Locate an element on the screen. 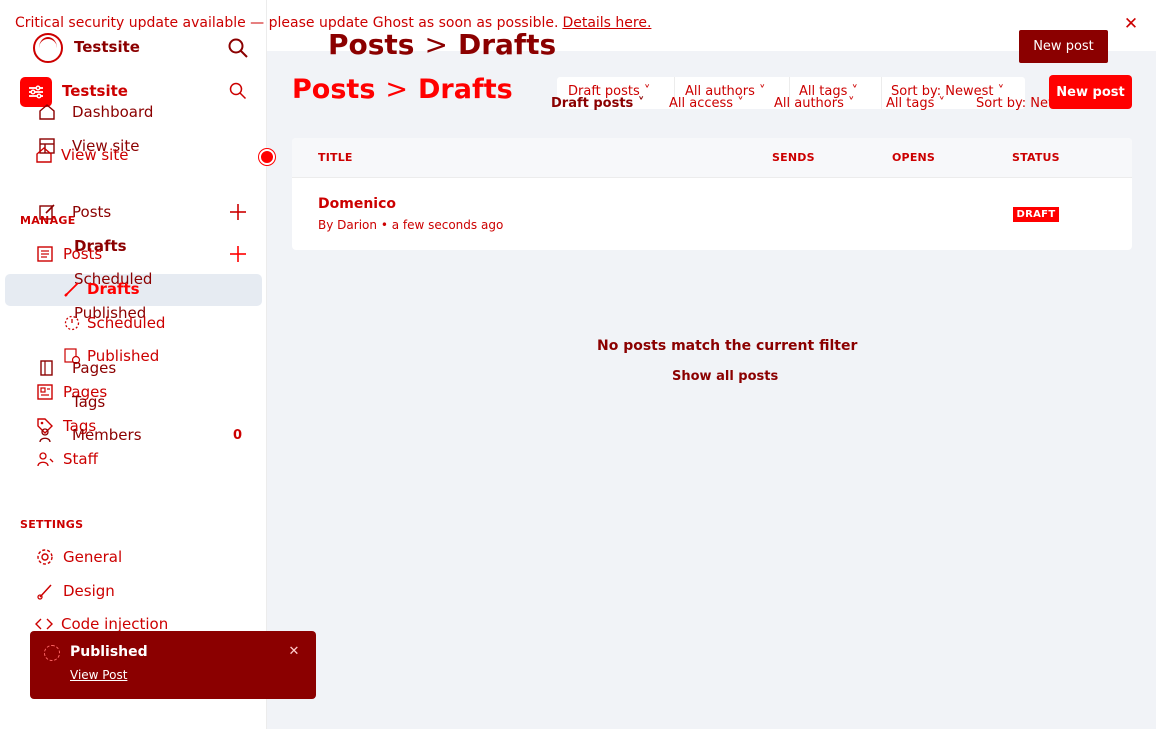  sidebar-item-dashboard-overlay: Dashboard is located at coordinates (95, 112).